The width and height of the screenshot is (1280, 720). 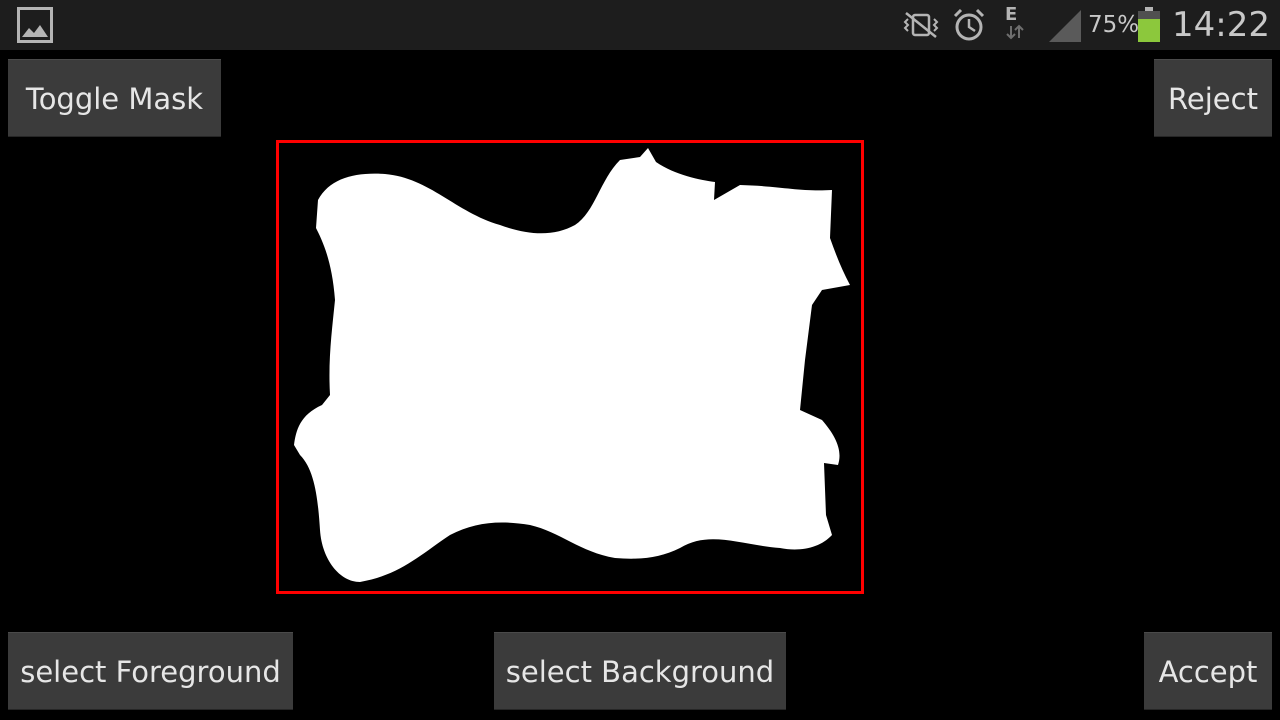 What do you see at coordinates (150, 671) in the screenshot?
I see `select-foreground-button: select Foreground` at bounding box center [150, 671].